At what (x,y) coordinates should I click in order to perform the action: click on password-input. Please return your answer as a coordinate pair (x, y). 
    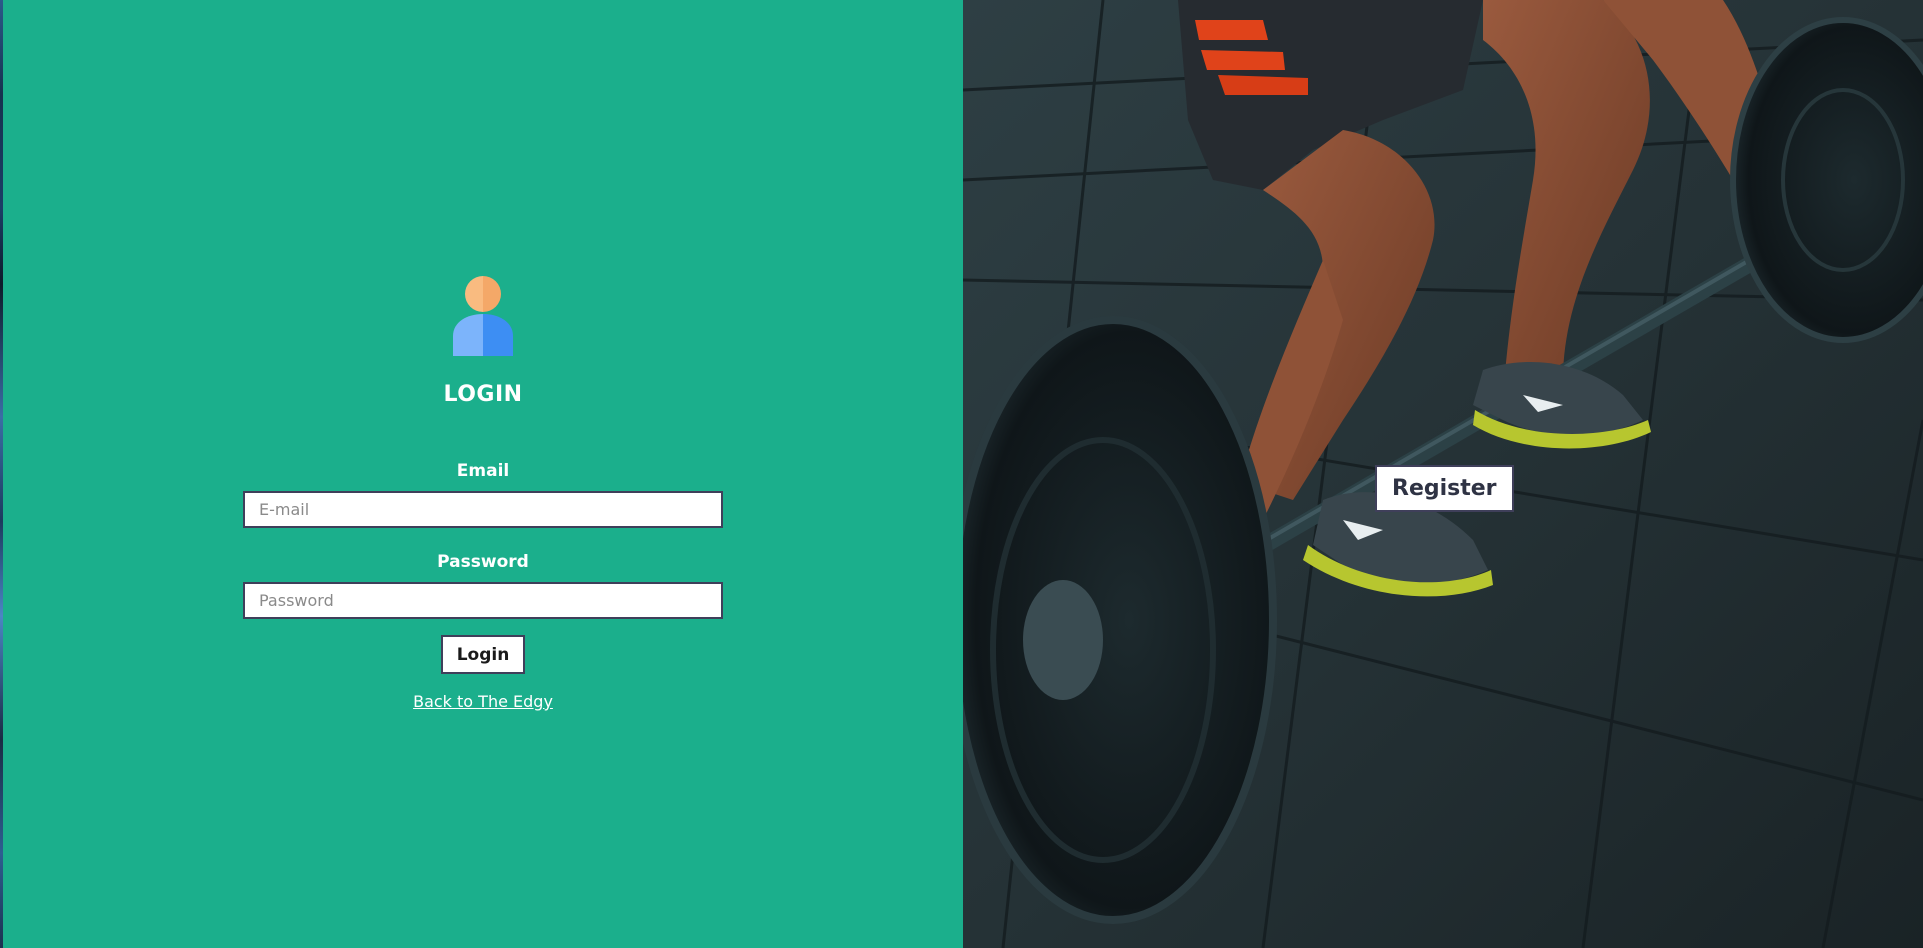
    Looking at the image, I should click on (483, 600).